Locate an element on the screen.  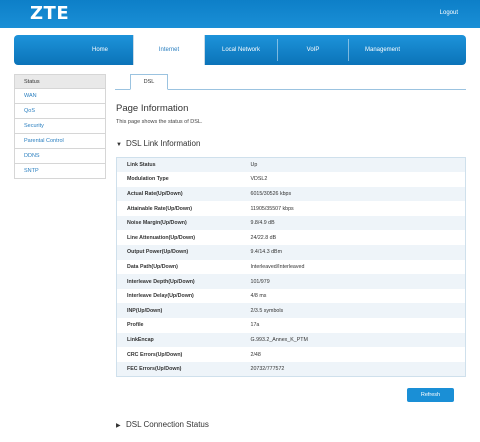
row-value: 9.8/4.9 dB is located at coordinates (353, 223).